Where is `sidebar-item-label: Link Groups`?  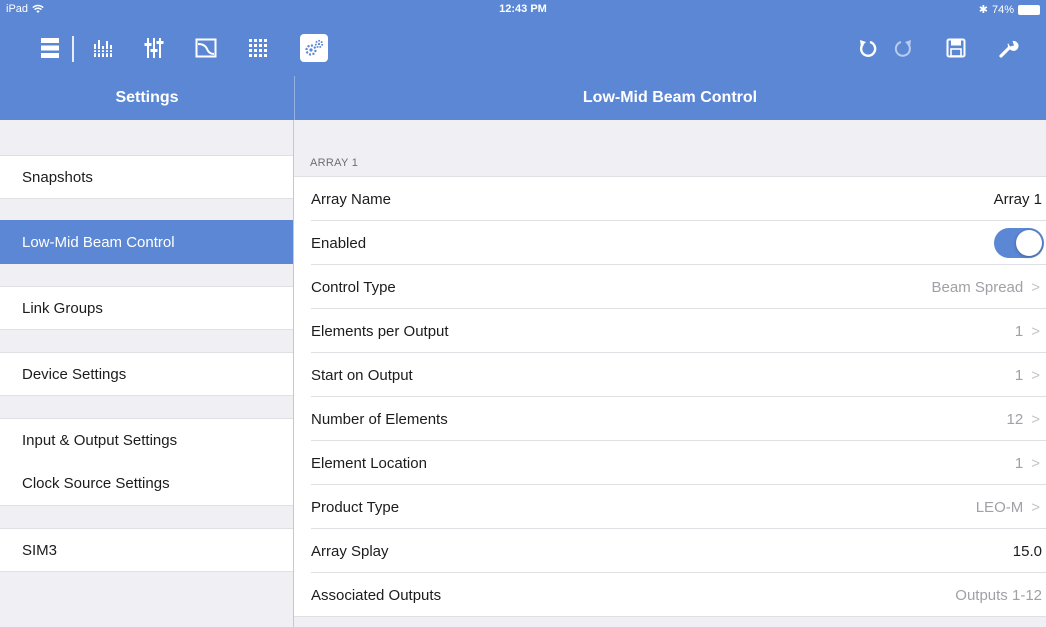 sidebar-item-label: Link Groups is located at coordinates (62, 308).